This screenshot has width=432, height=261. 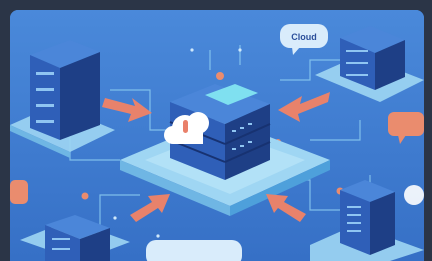 What do you see at coordinates (19, 192) in the screenshot?
I see `left-accent-tab` at bounding box center [19, 192].